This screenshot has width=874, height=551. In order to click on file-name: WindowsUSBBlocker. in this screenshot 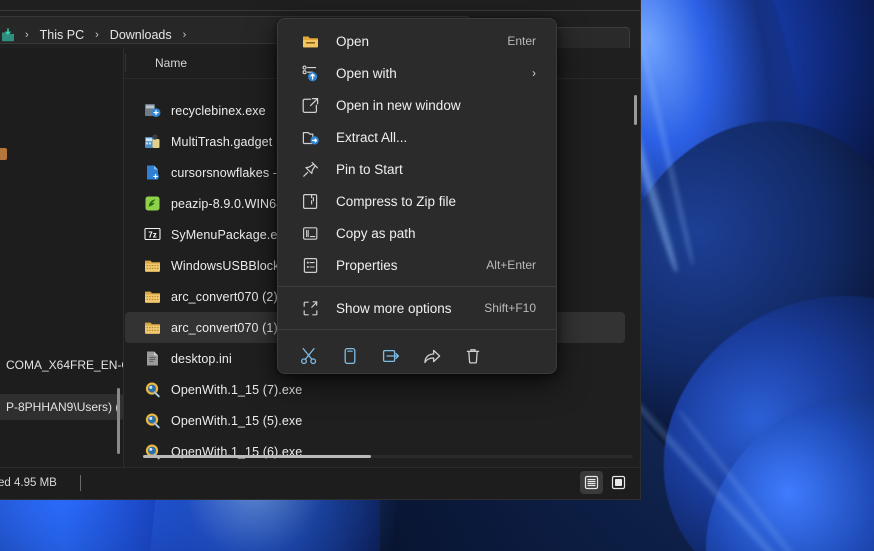, I will do `click(232, 265)`.